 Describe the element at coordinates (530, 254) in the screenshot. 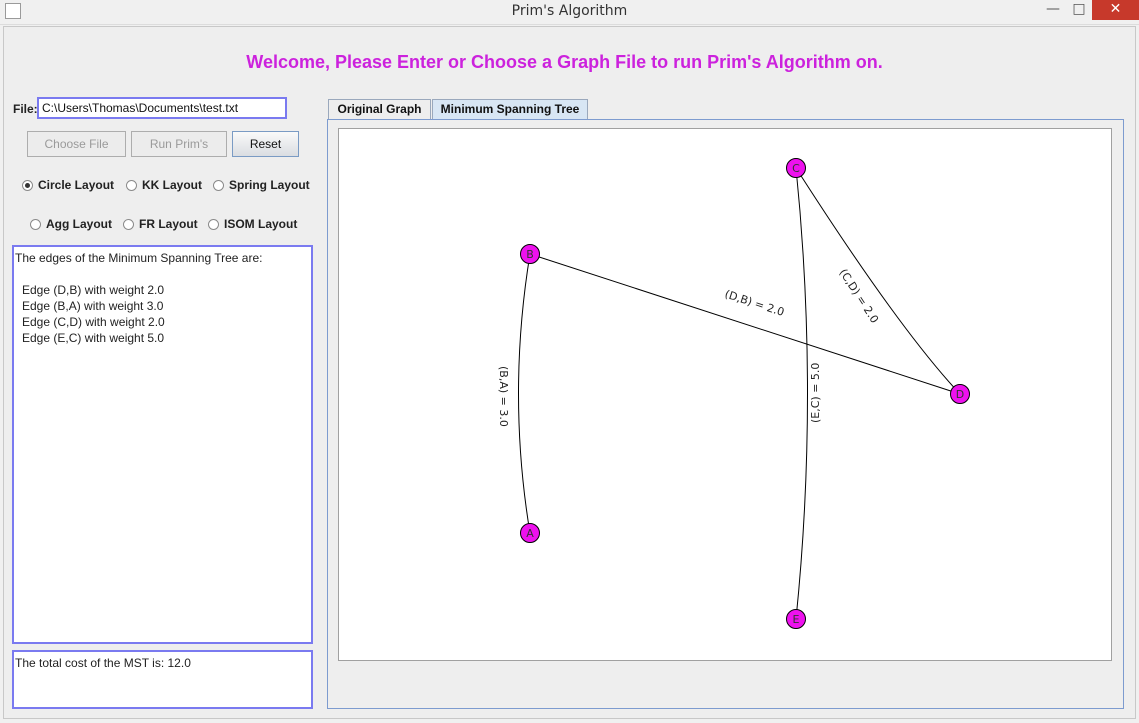

I see `graph-node-label: B` at that location.